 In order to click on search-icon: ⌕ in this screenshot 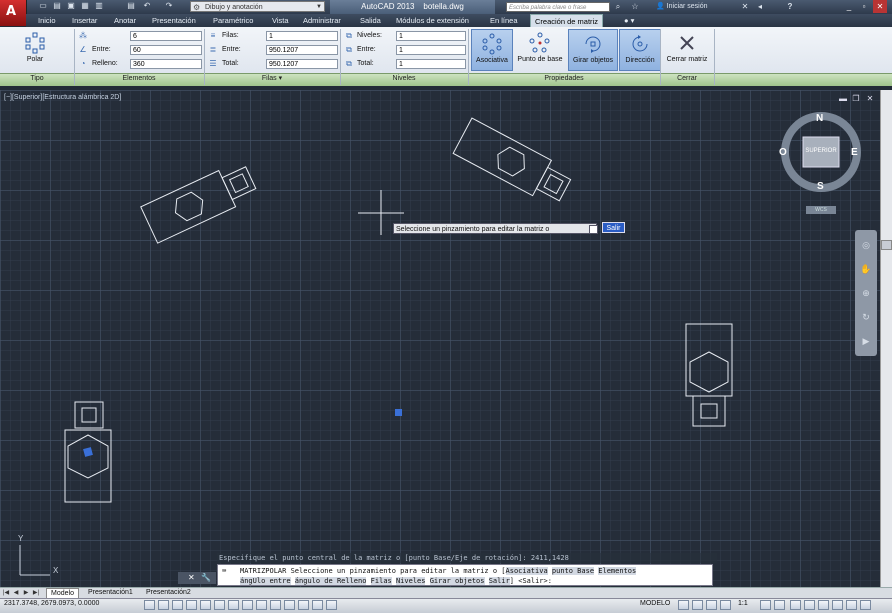, I will do `click(618, 7)`.